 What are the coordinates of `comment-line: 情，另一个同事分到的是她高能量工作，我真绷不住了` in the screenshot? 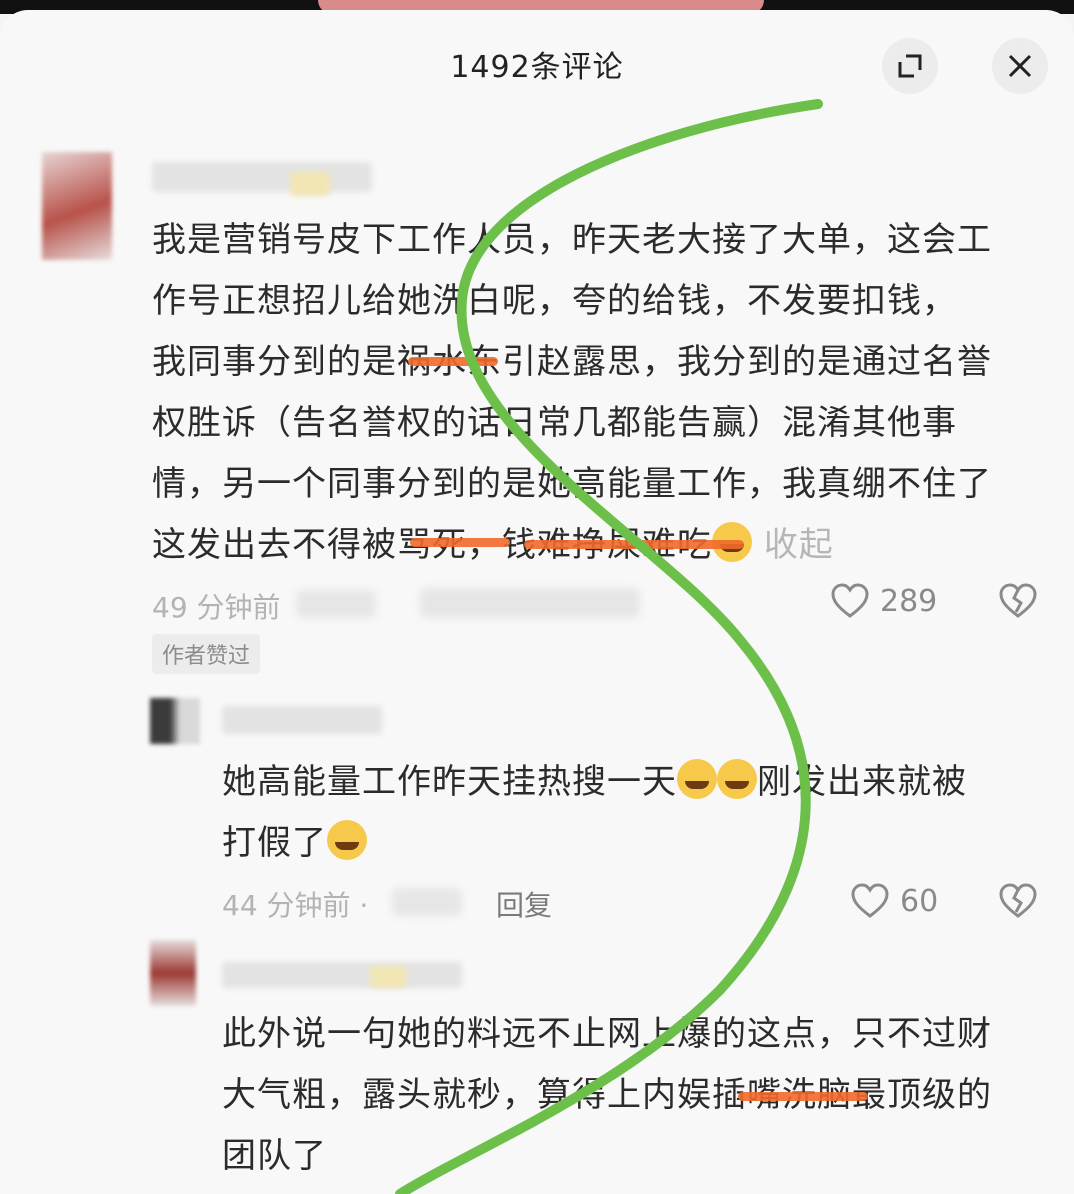 It's located at (572, 484).